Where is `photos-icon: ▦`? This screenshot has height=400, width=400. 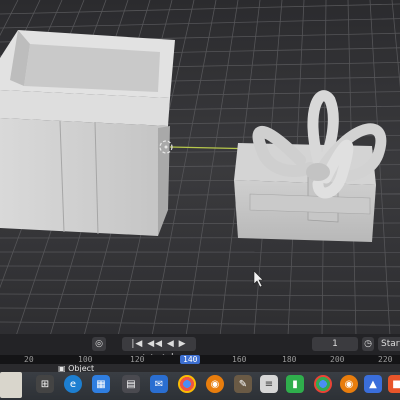 photos-icon: ▦ is located at coordinates (101, 384).